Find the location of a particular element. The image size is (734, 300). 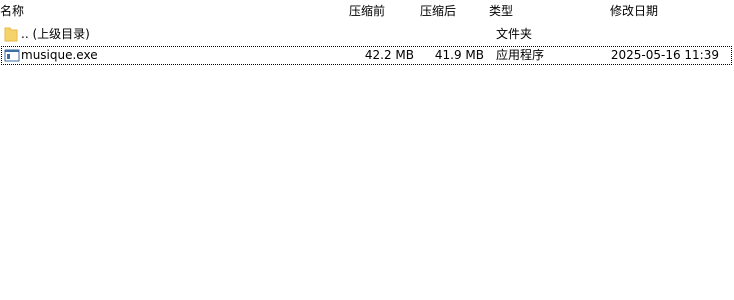

column-header-packed-size: 压缩前 is located at coordinates (381, 11).